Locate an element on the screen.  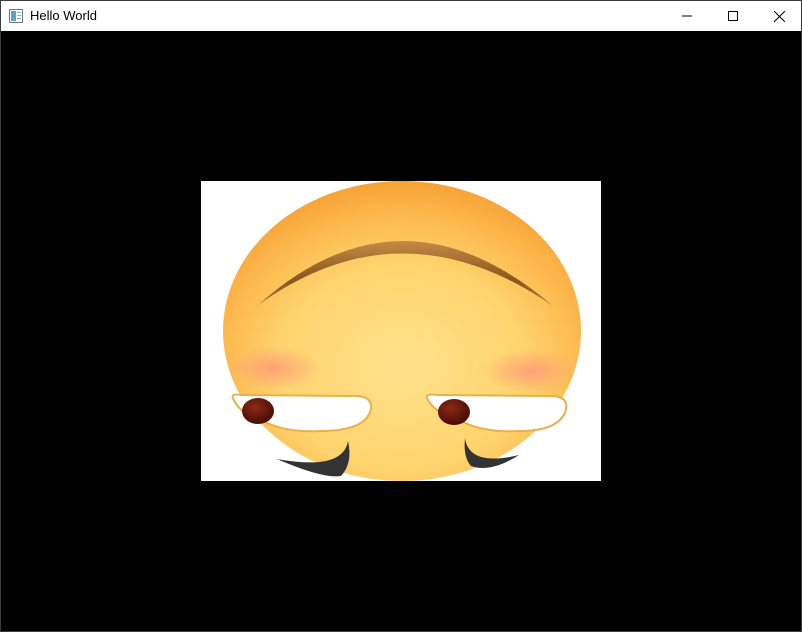
maximize-button is located at coordinates (733, 16).